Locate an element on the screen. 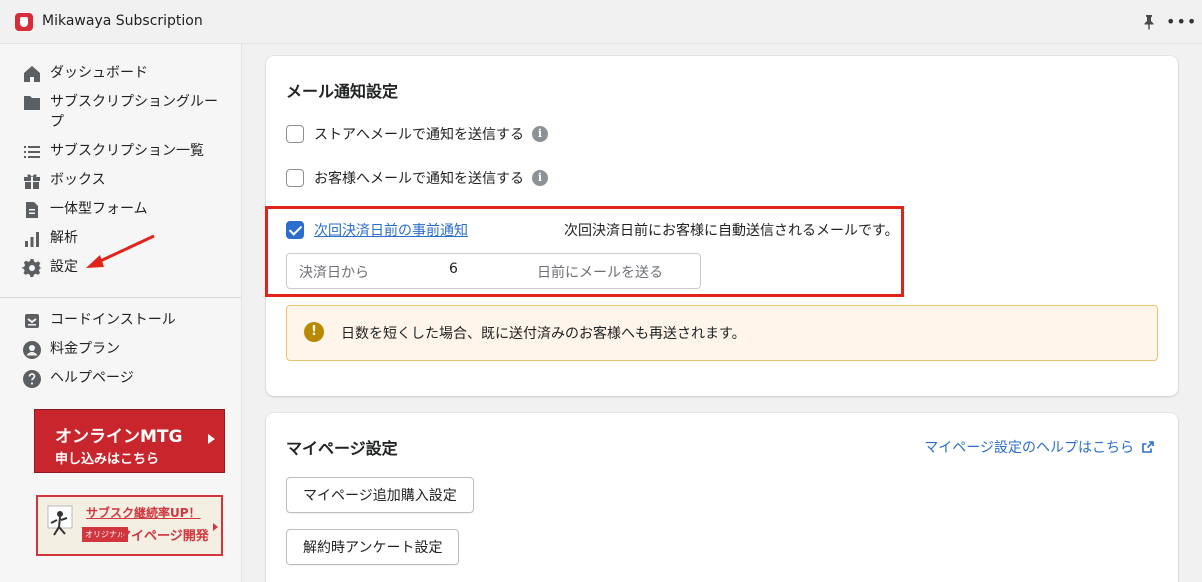 This screenshot has width=1202, height=582. sidebar-item-subscription-groups: サブスクリプショングループ is located at coordinates (126, 112).